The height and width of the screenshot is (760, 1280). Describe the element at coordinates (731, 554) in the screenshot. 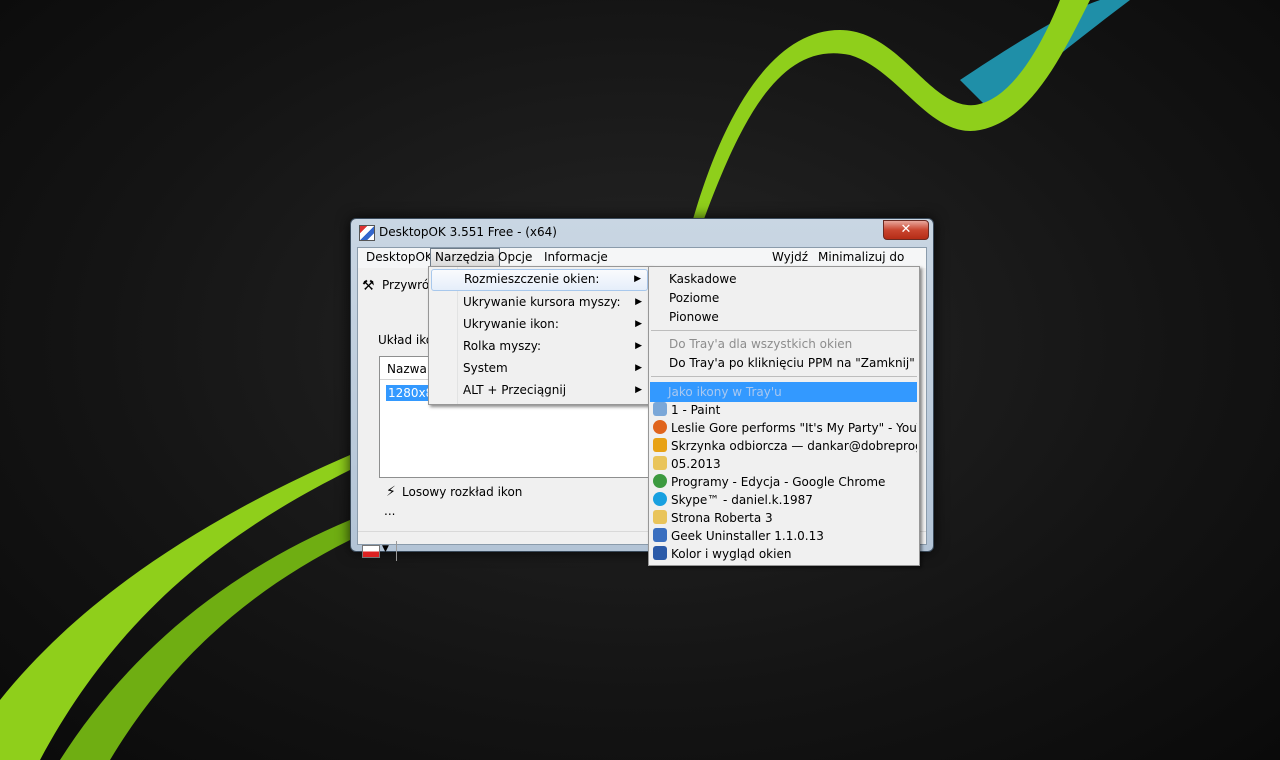

I see `window-item-label: Kolor i wygląd okien` at that location.